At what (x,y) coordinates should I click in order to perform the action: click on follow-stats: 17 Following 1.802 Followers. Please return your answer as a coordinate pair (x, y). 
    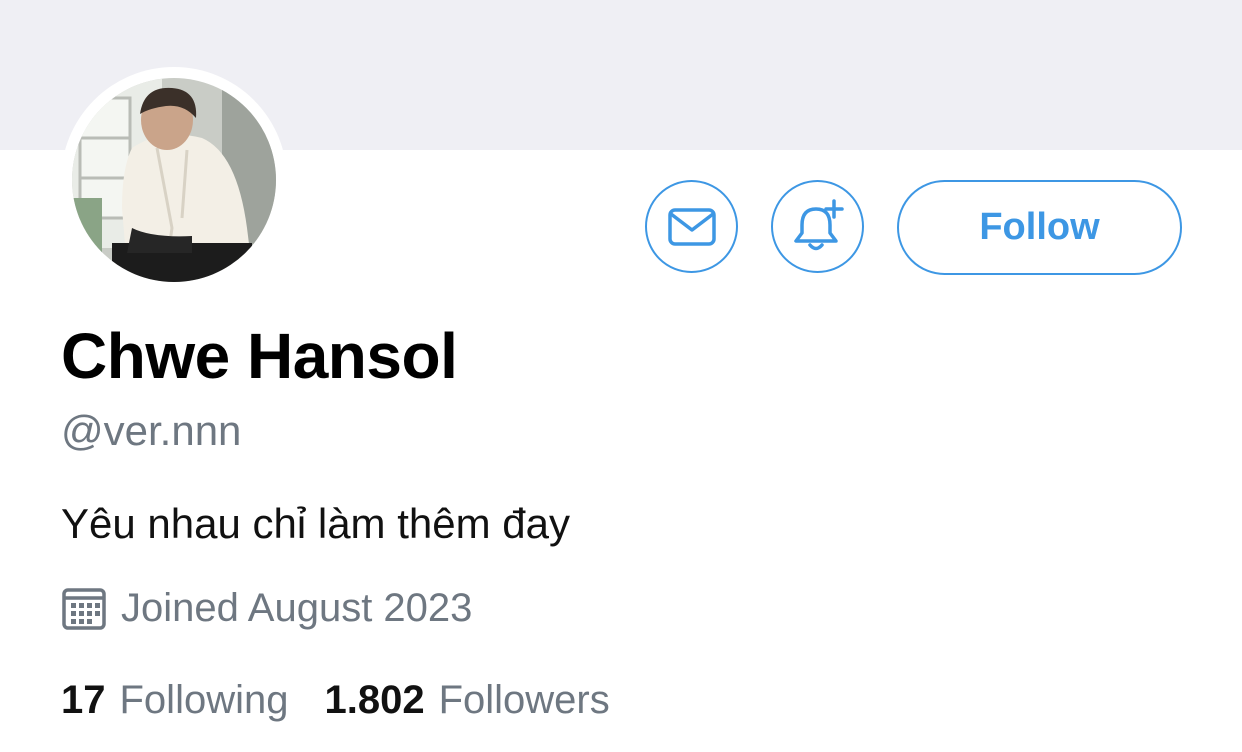
    Looking at the image, I should click on (335, 700).